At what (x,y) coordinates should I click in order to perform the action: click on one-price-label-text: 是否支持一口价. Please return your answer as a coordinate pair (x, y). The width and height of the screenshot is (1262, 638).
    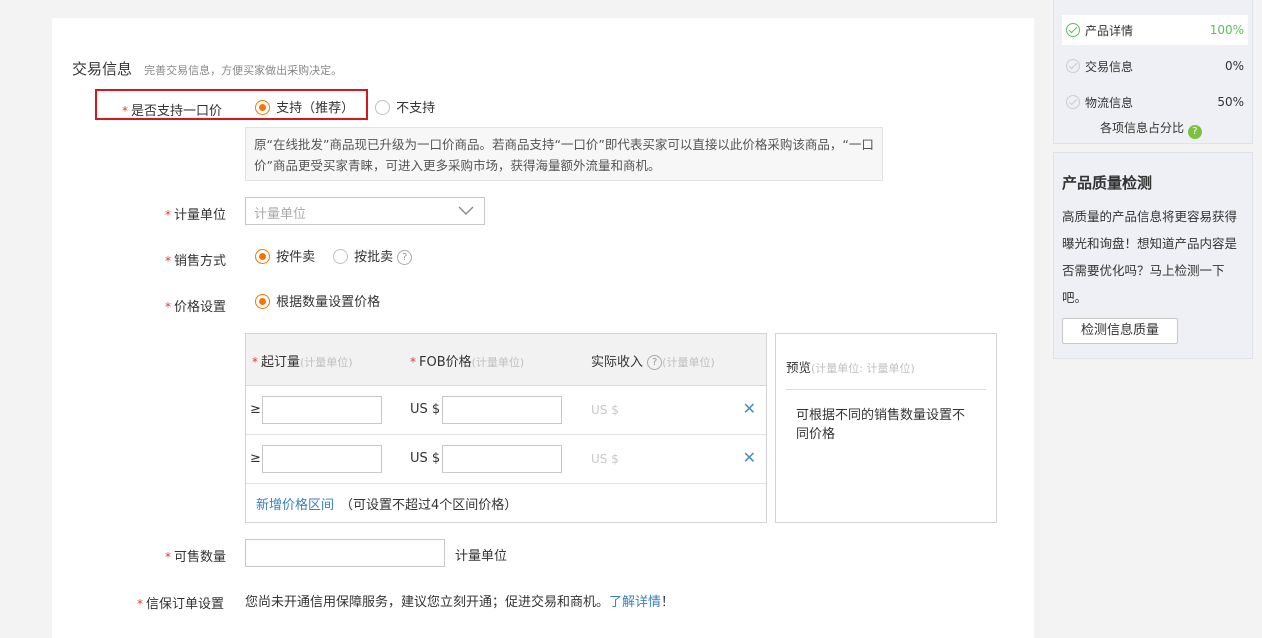
    Looking at the image, I should click on (177, 111).